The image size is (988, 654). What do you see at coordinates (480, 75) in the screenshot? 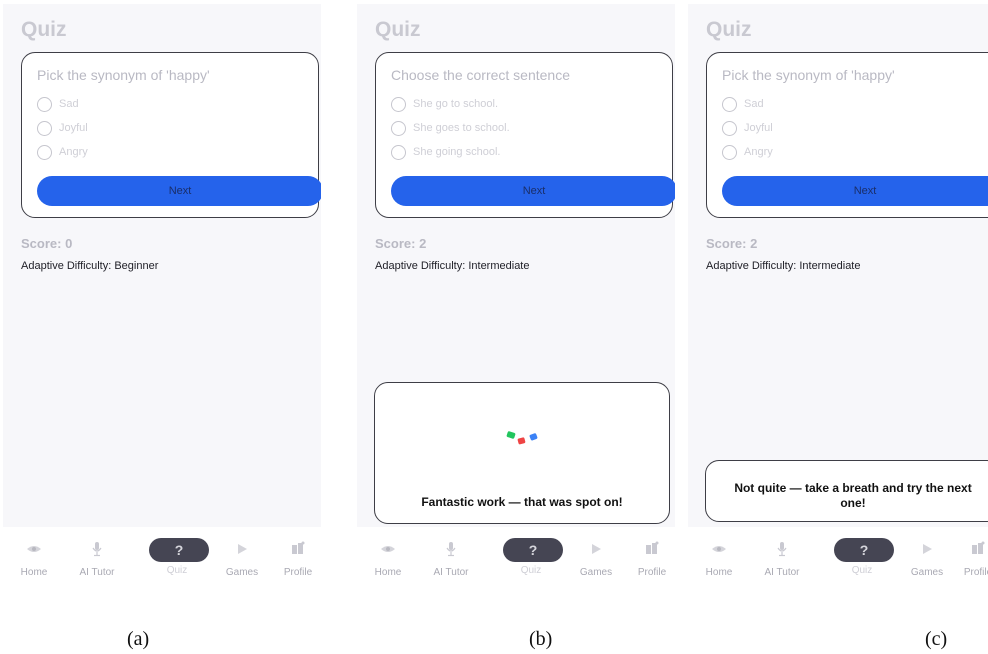
I see `question-text: Choose the correct sentence` at bounding box center [480, 75].